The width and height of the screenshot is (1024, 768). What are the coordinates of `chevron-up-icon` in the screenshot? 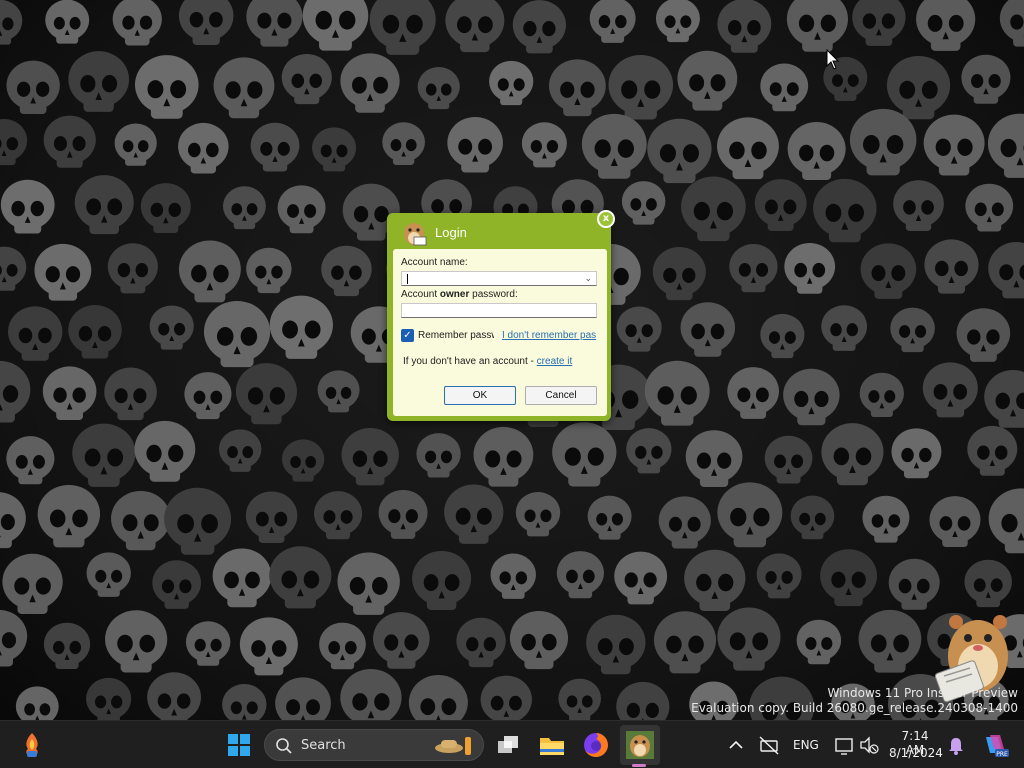 It's located at (738, 745).